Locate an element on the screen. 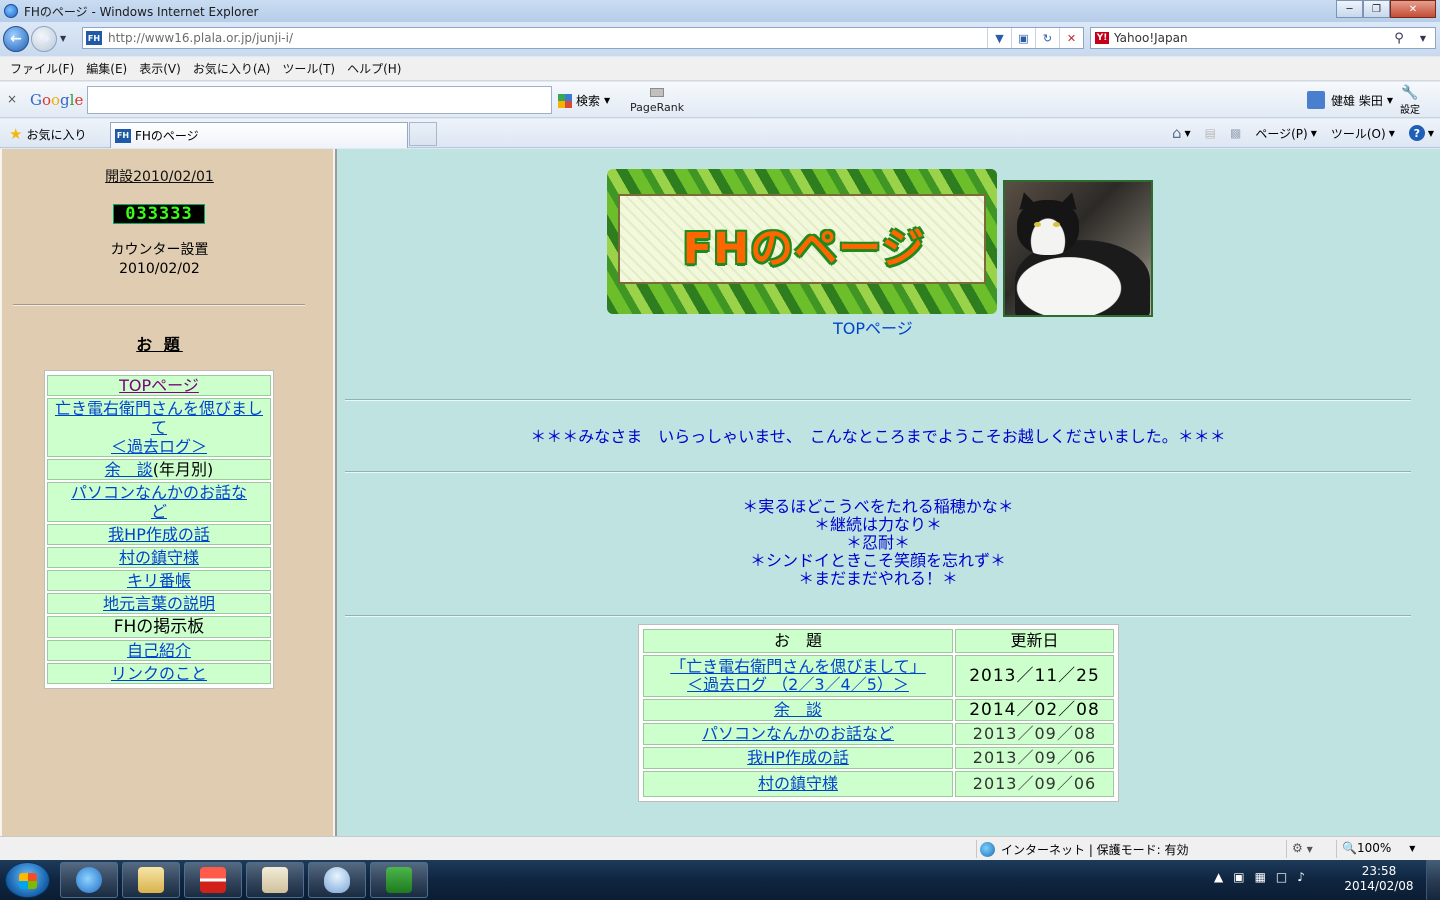 The image size is (1440, 900). minimize-button: ─ is located at coordinates (1349, 9).